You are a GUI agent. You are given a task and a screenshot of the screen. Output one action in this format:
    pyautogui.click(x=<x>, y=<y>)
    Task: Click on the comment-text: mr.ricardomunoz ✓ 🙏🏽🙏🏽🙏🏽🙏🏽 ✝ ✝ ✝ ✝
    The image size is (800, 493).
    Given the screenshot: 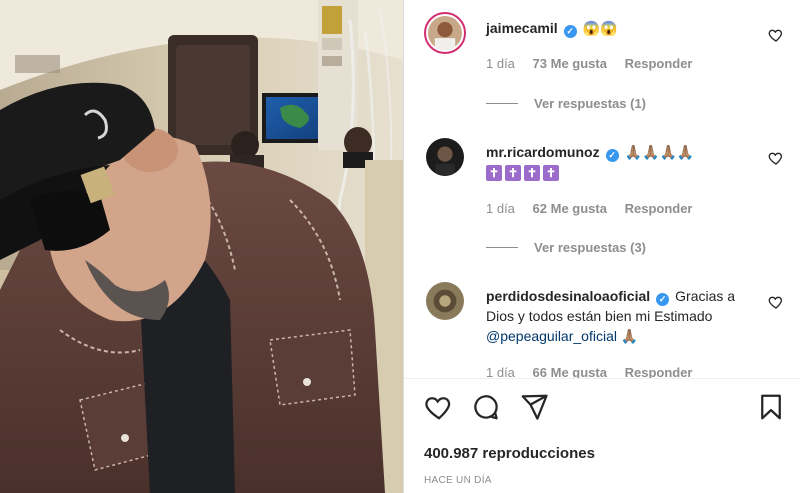 What is the action you would take?
    pyautogui.click(x=621, y=162)
    